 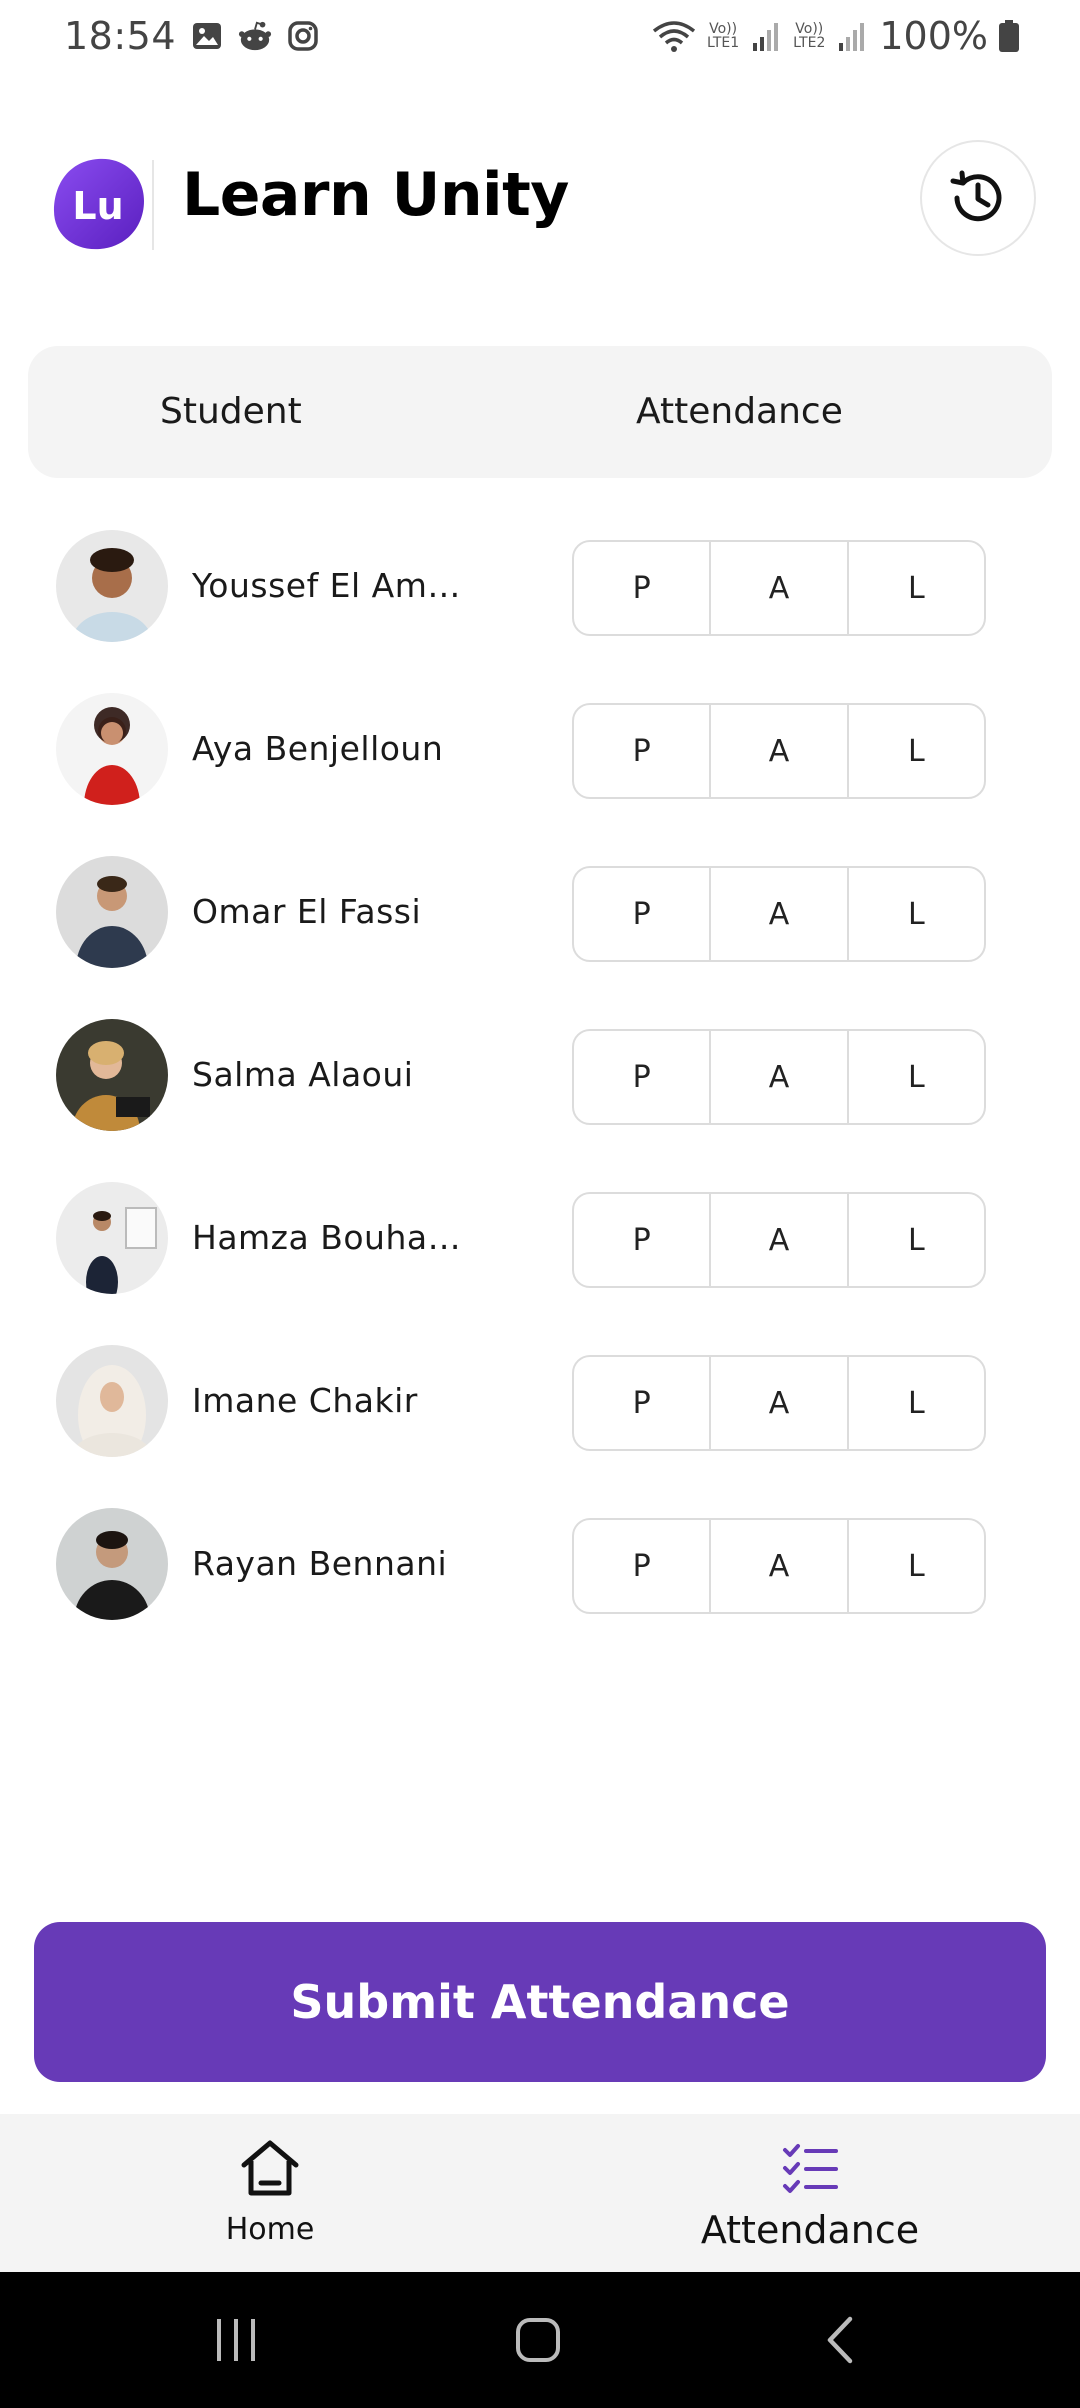 I want to click on nav-item-attendance: Attendance, so click(x=810, y=2193).